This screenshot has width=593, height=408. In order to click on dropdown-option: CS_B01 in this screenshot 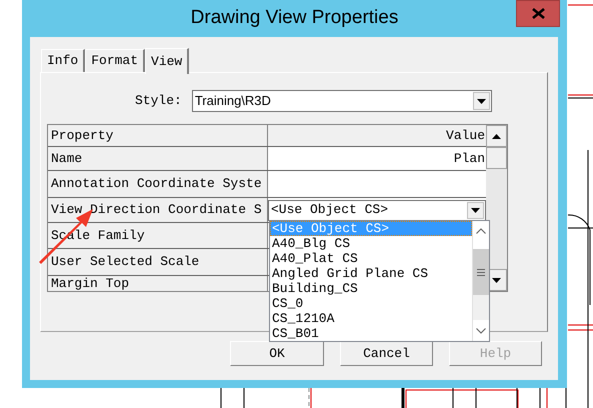, I will do `click(371, 333)`.